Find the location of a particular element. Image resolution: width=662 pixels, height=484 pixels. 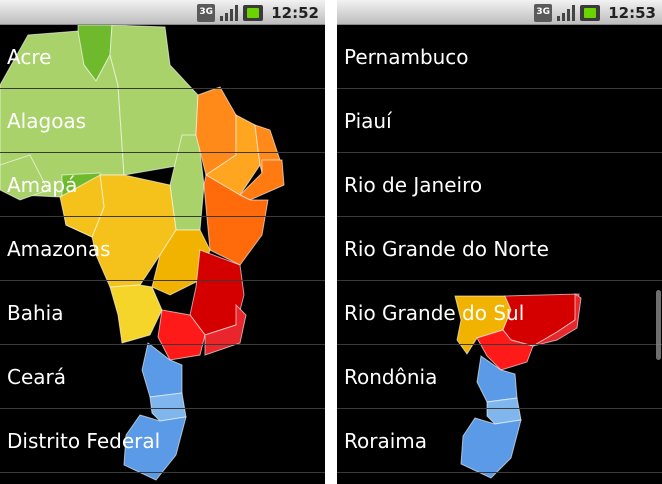

clock: 12:52 is located at coordinates (295, 12).